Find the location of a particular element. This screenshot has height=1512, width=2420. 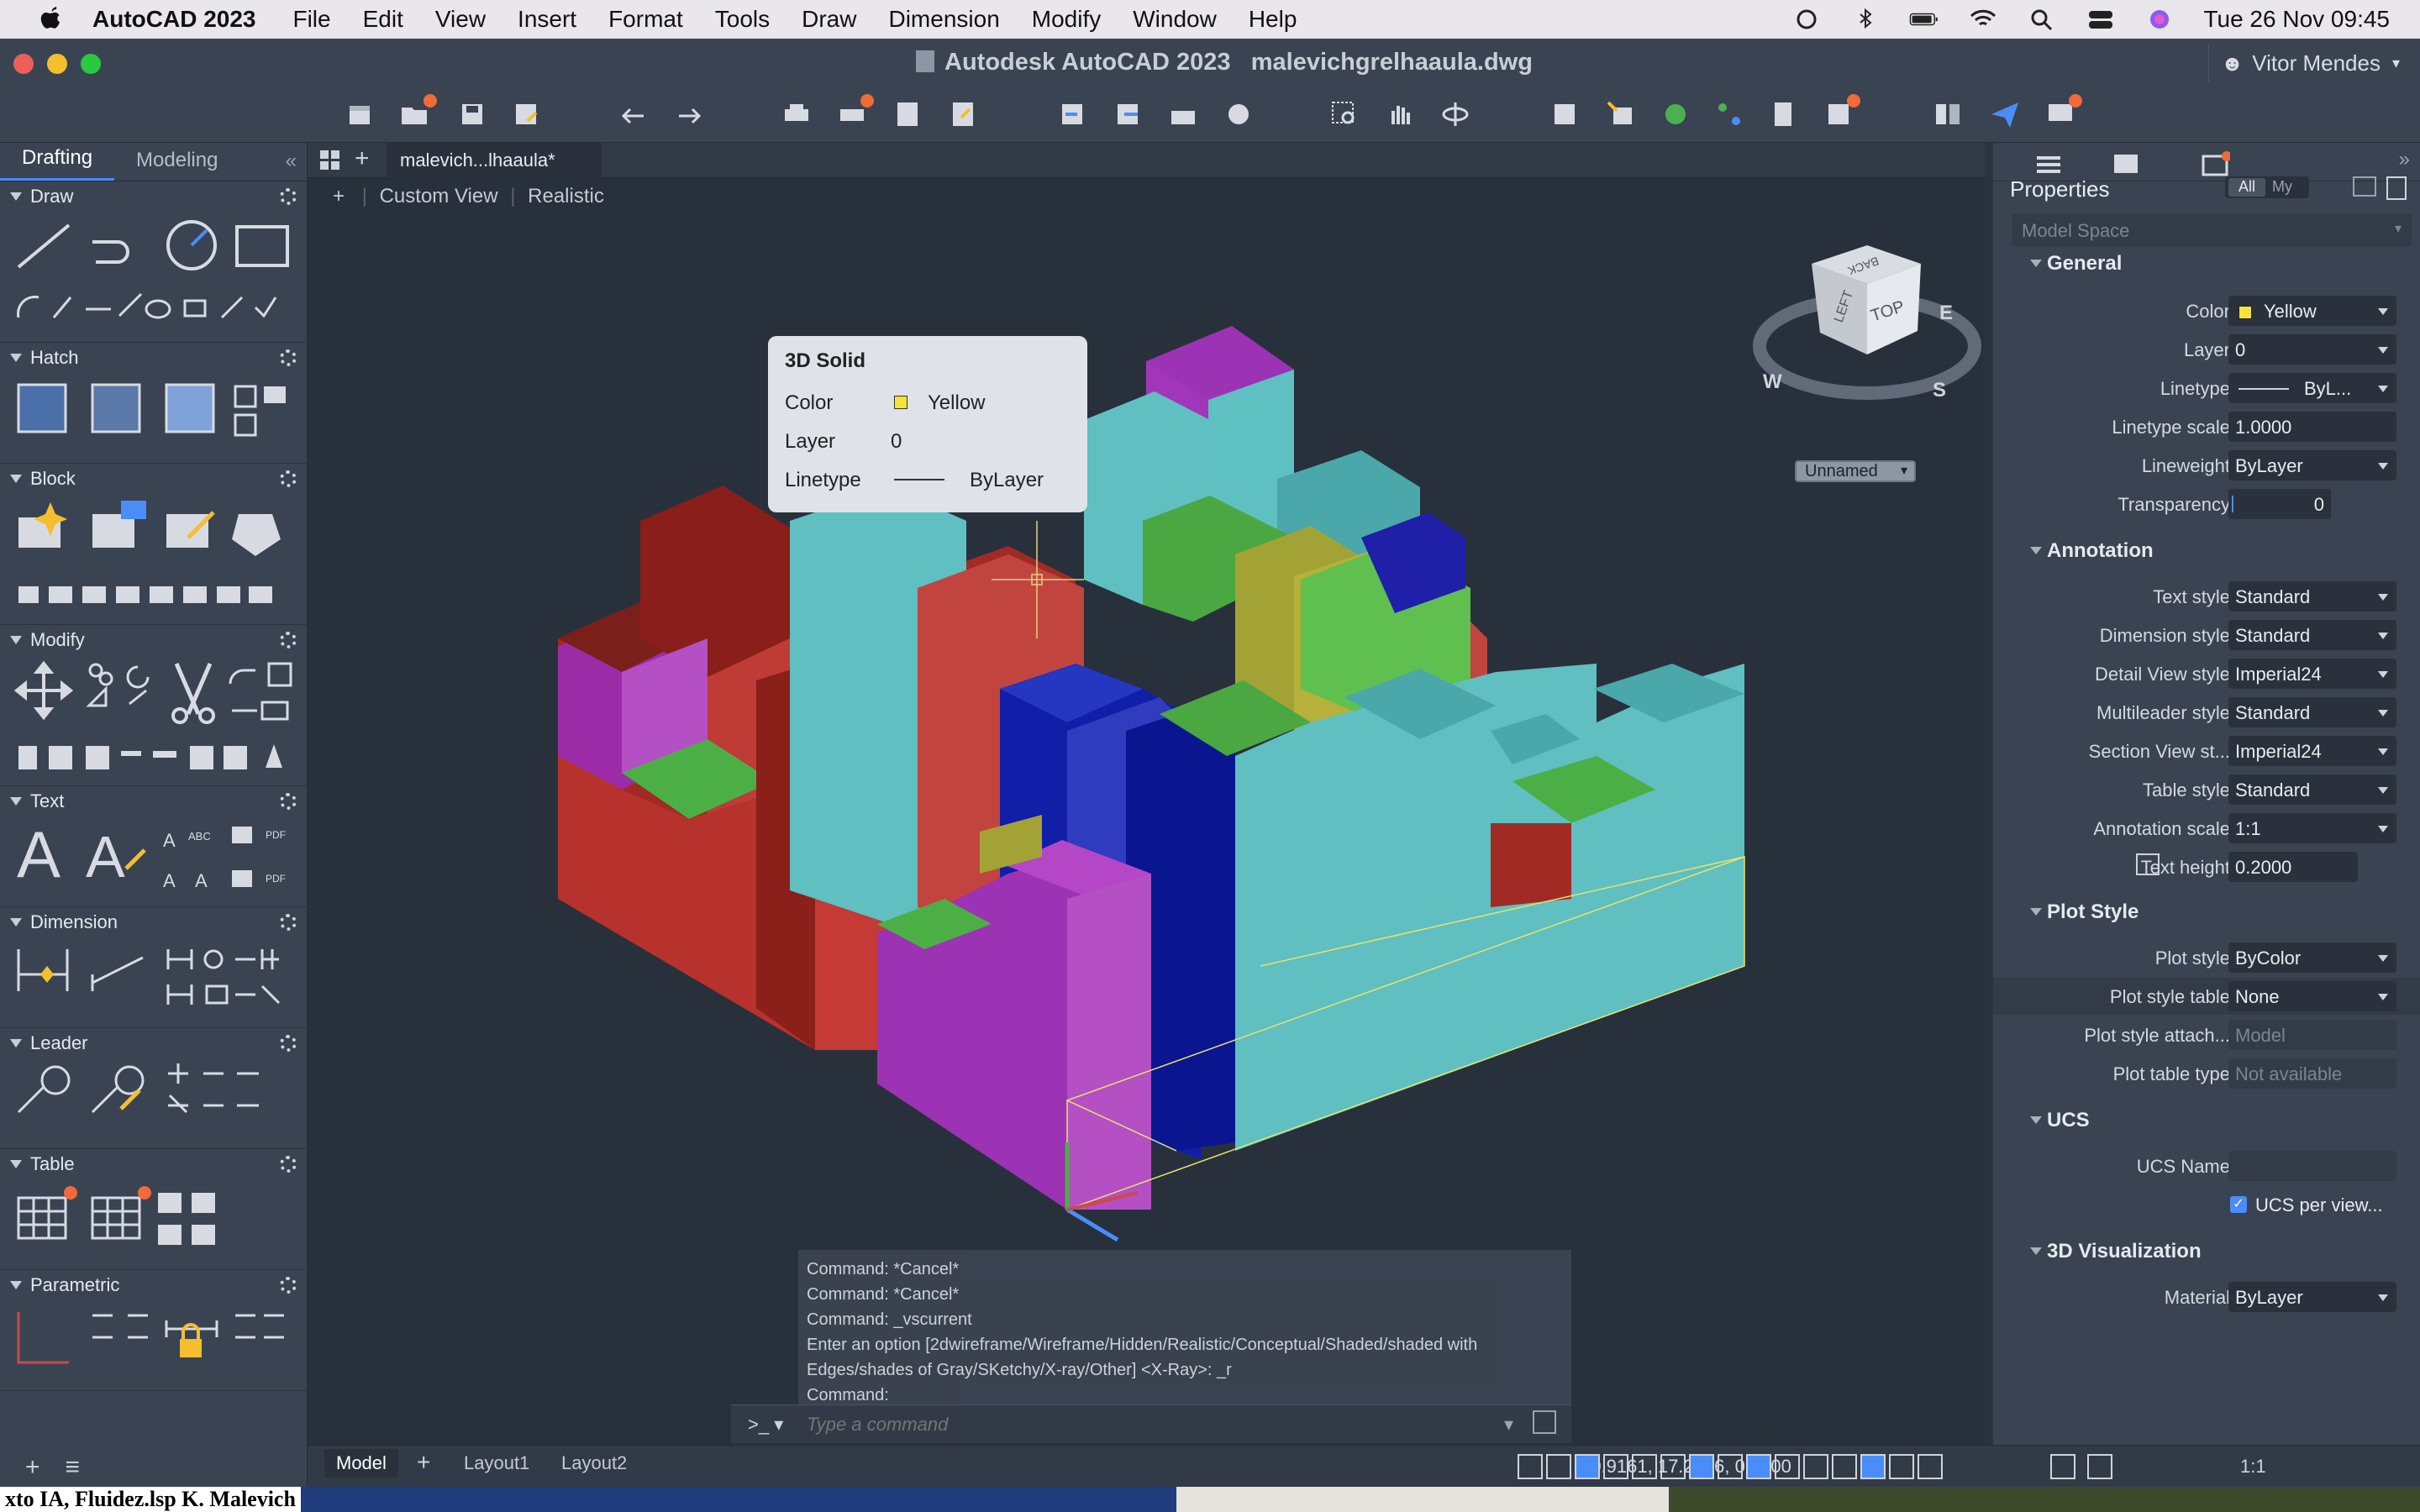

command-input is located at coordinates (1143, 1424).